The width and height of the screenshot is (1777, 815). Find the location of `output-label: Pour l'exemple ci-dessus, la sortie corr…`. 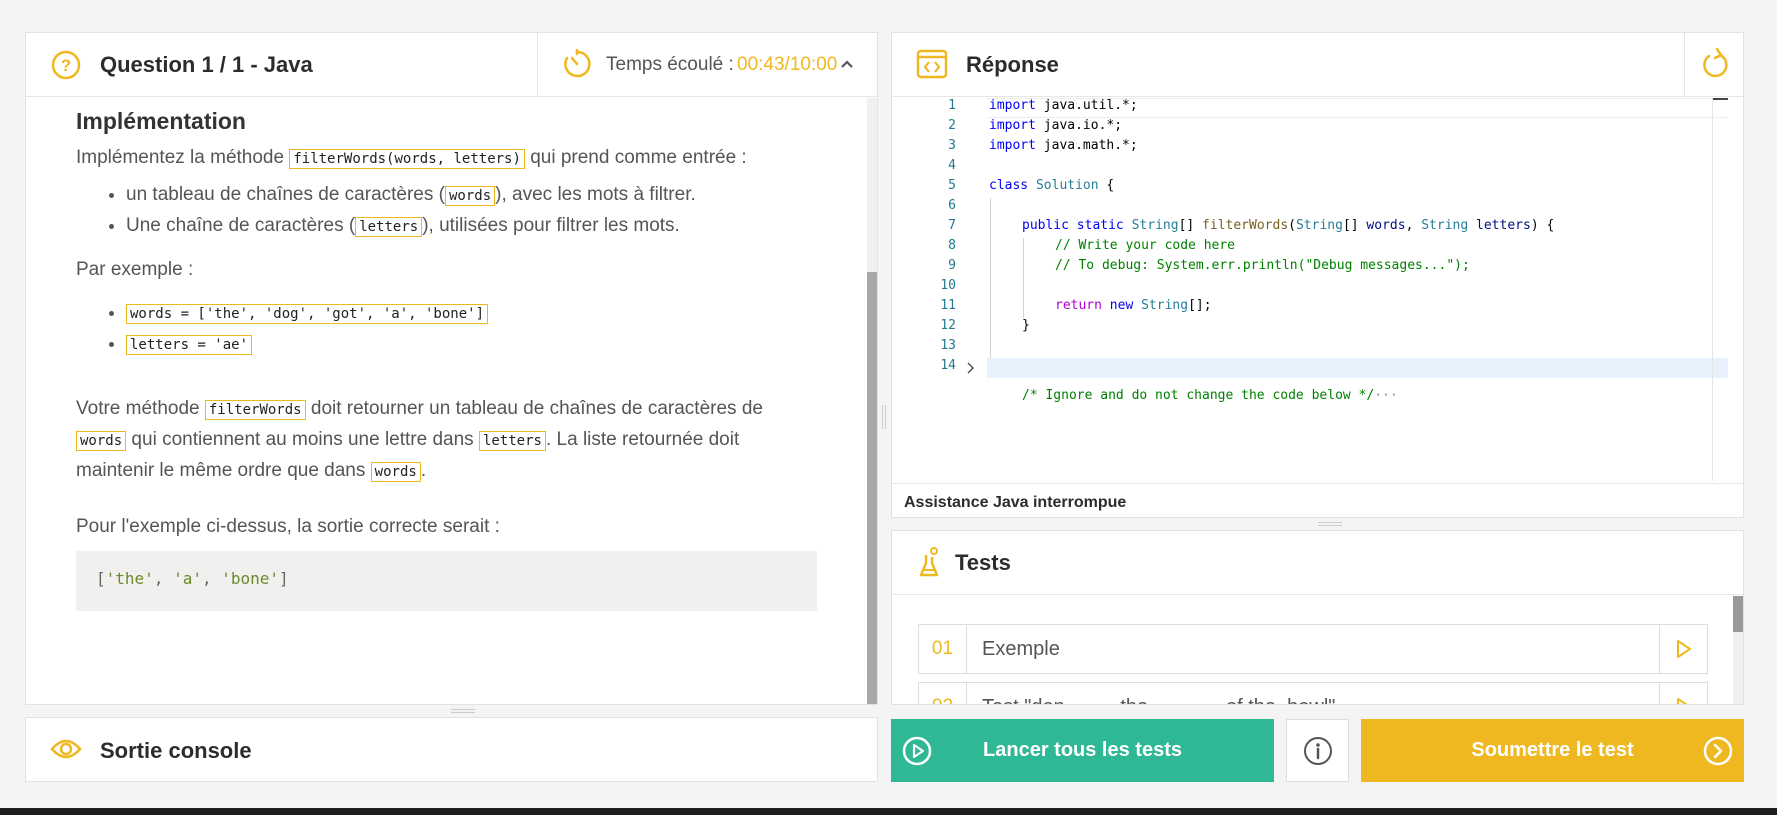

output-label: Pour l'exemple ci-dessus, la sortie corr… is located at coordinates (288, 526).